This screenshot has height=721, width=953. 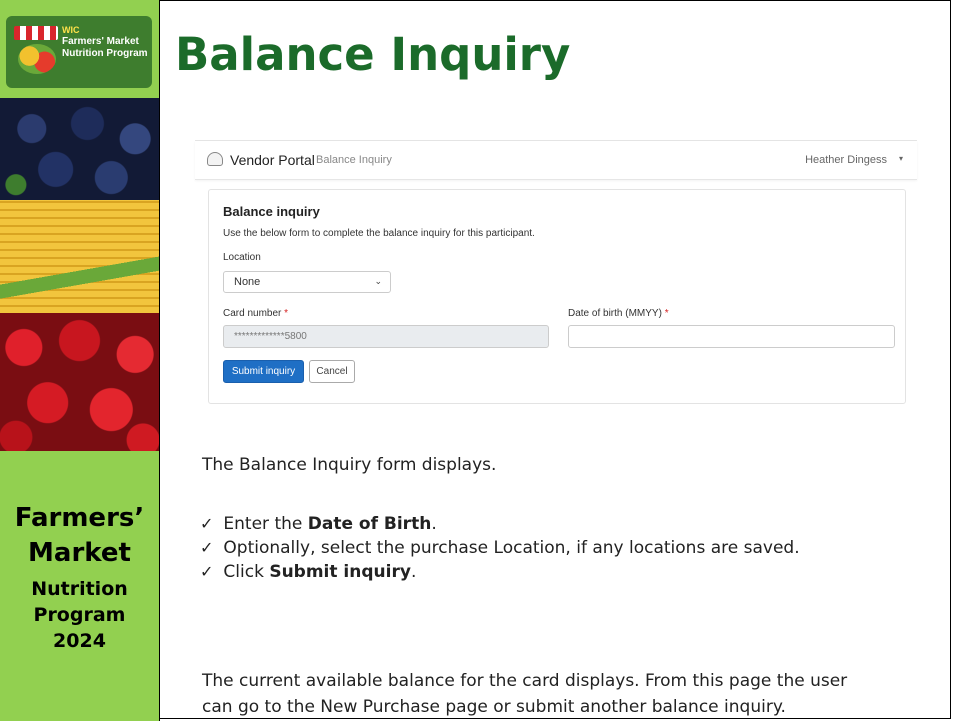 I want to click on card-number-label-text: Card number, so click(x=252, y=313).